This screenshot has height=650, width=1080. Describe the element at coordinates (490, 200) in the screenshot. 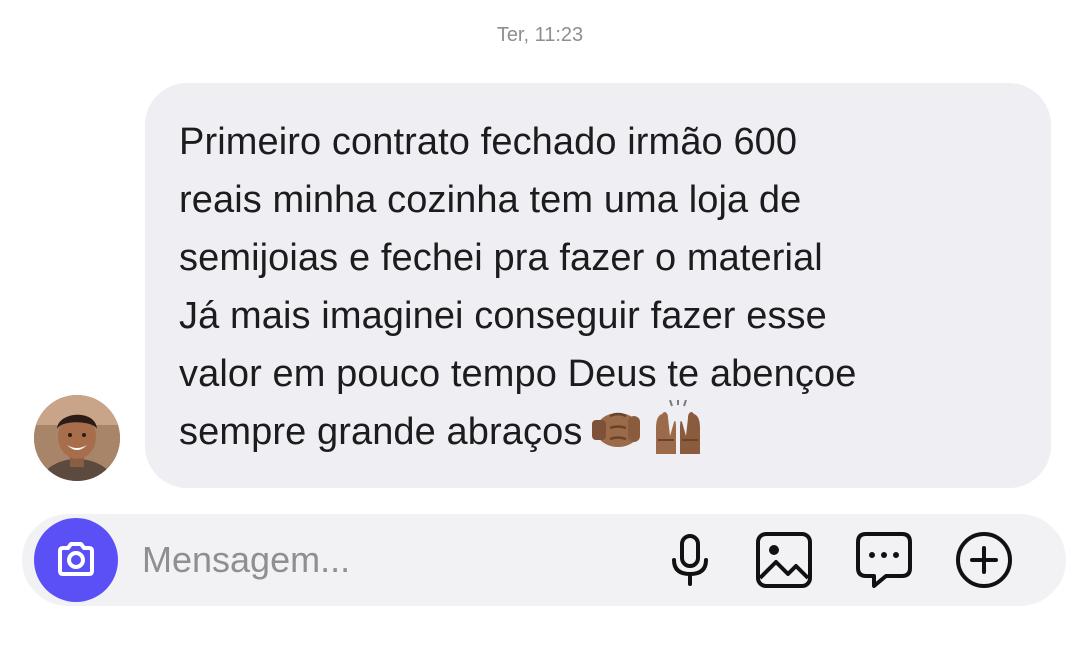

I see `message-line: reais minha cozinha tem uma loja de` at that location.